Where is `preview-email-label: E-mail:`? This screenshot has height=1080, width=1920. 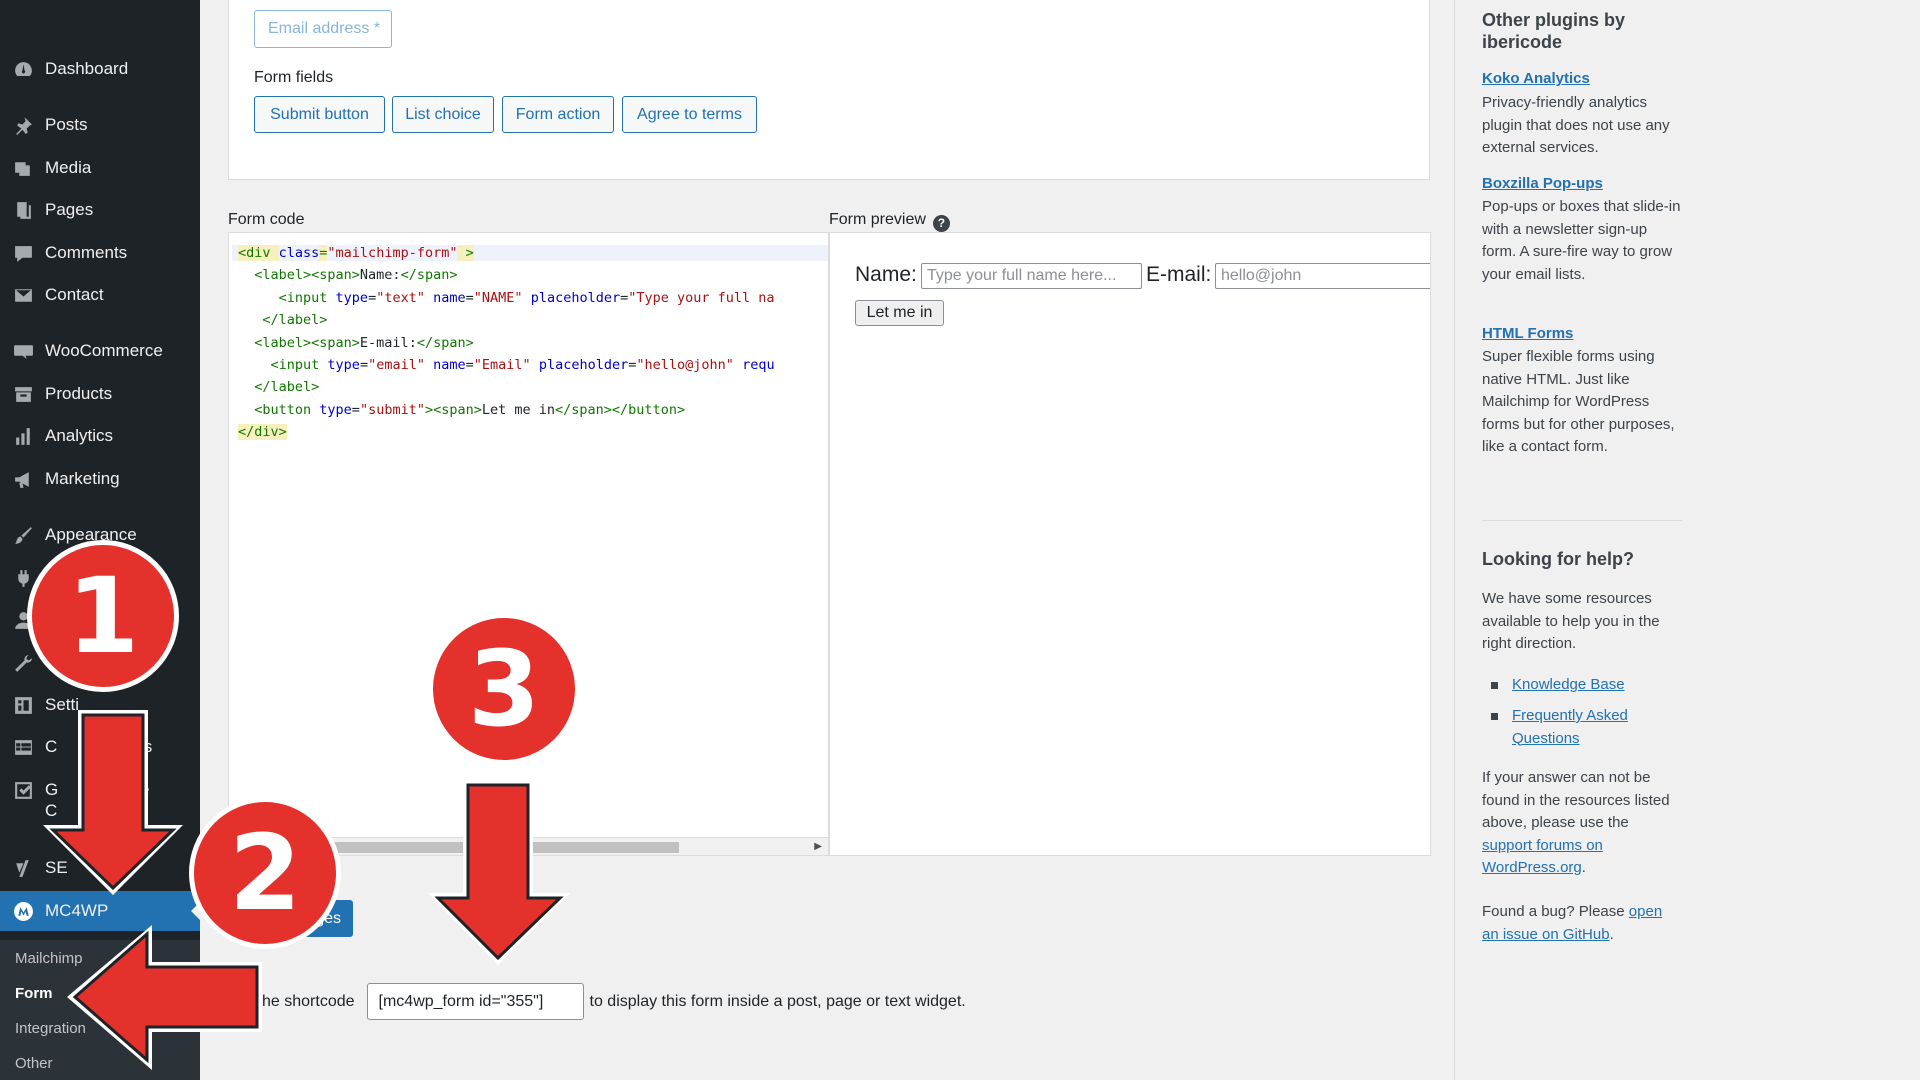
preview-email-label: E-mail: is located at coordinates (1179, 274).